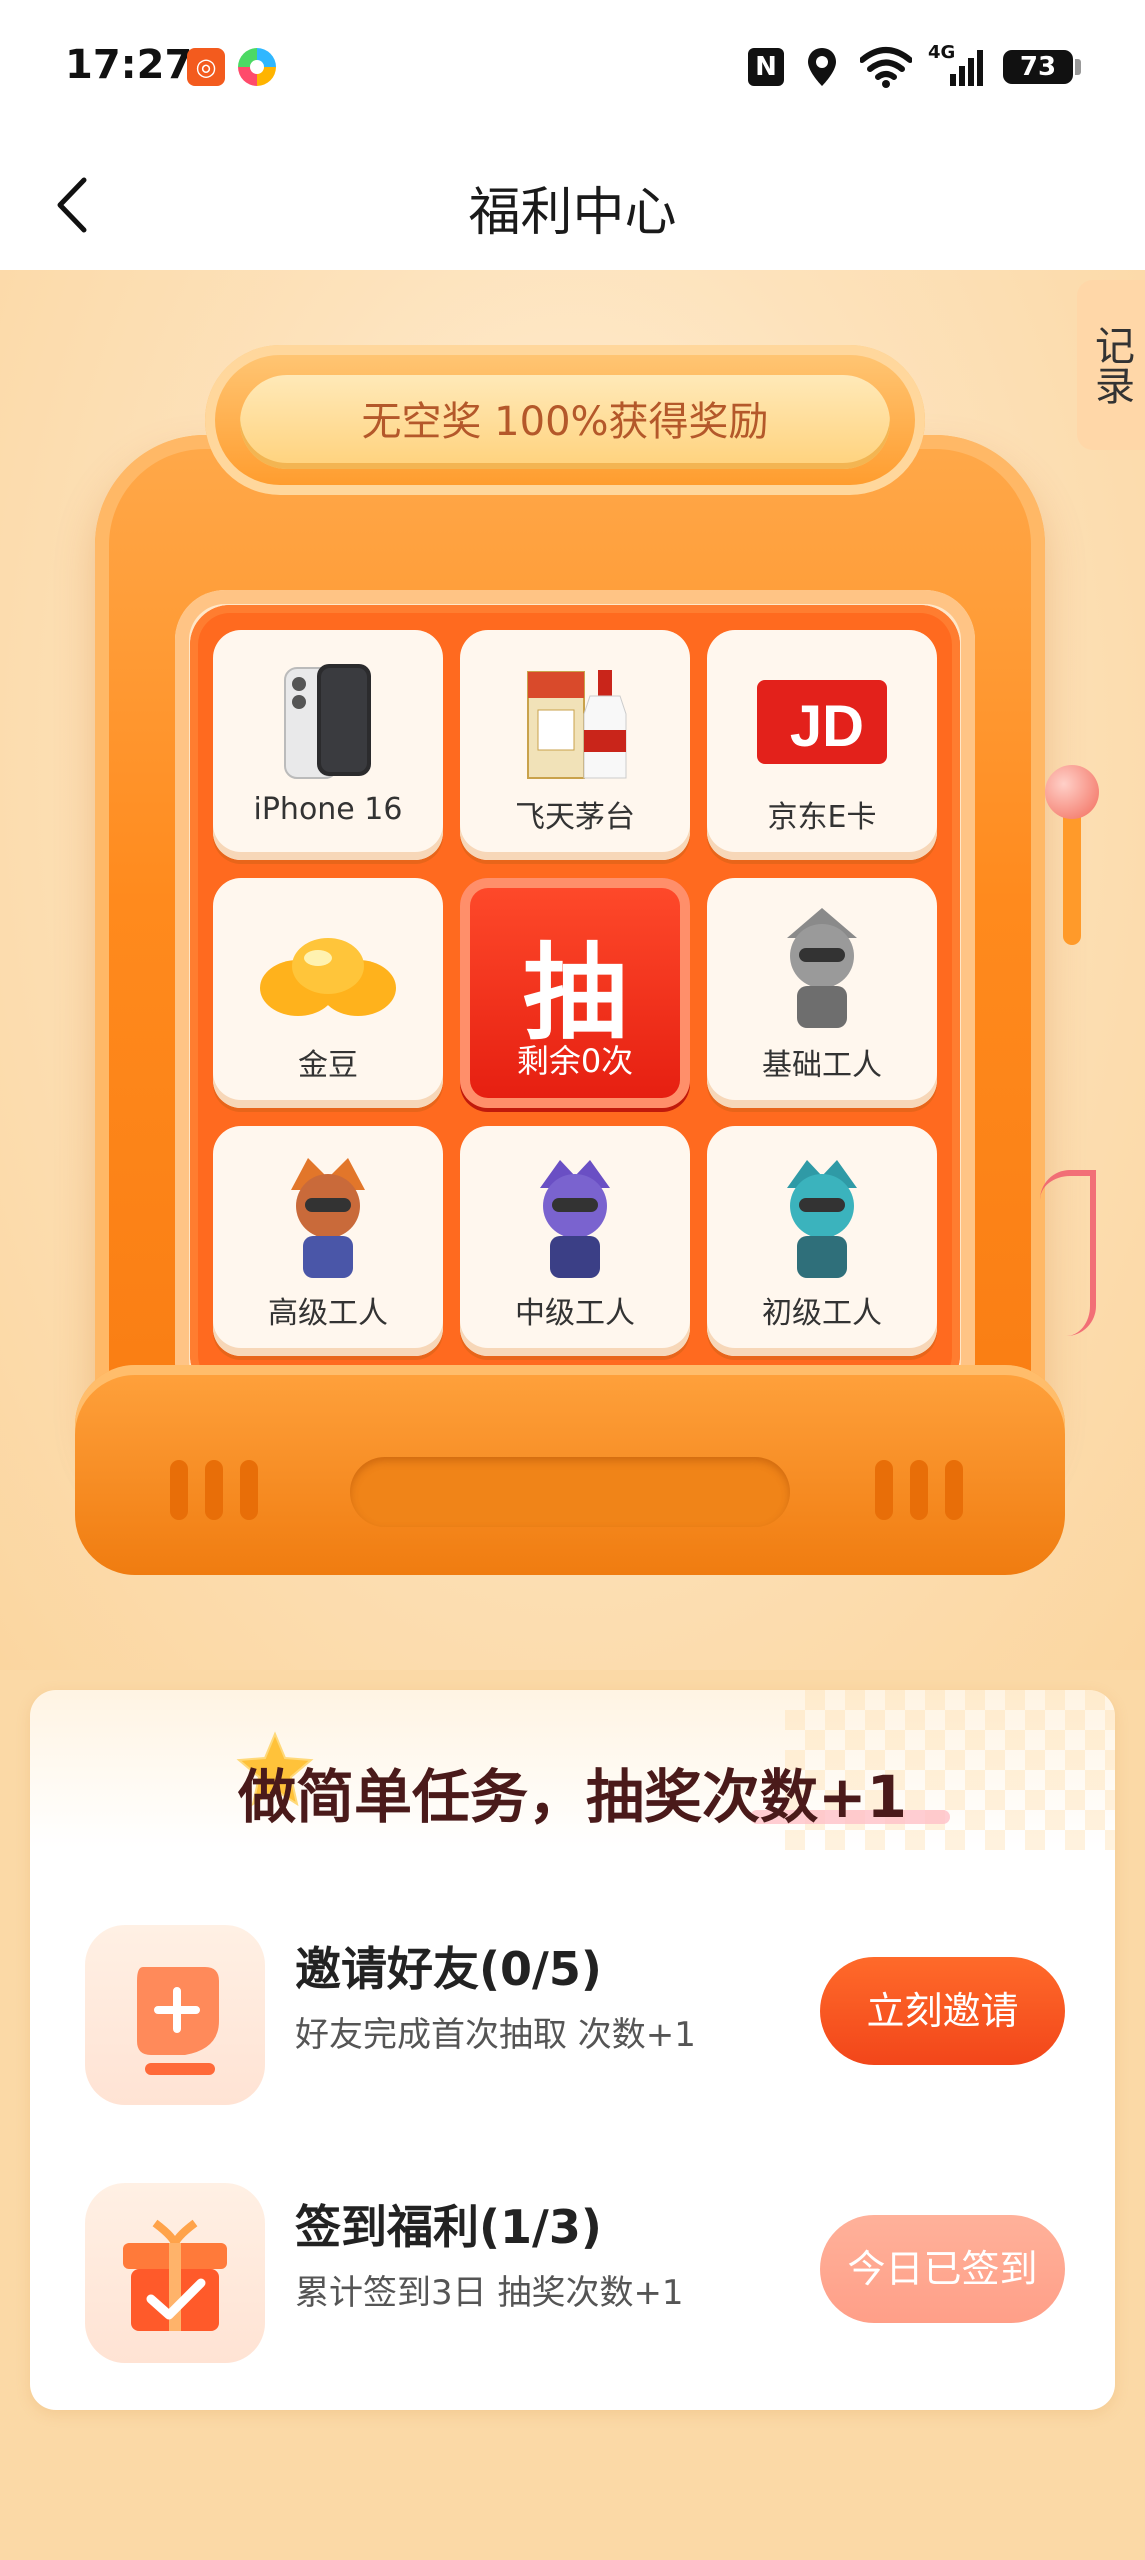 The image size is (1145, 2560). What do you see at coordinates (822, 1065) in the screenshot?
I see `prize-label: 基础工人` at bounding box center [822, 1065].